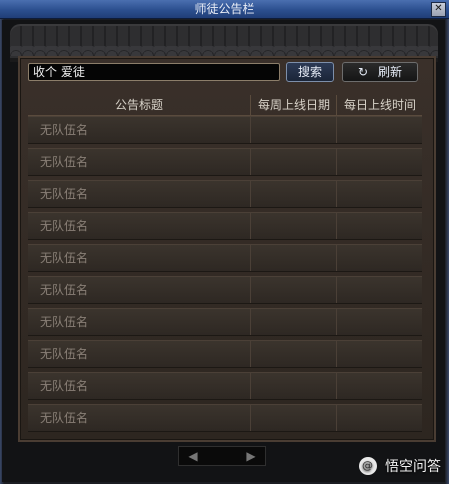  What do you see at coordinates (310, 72) in the screenshot?
I see `search-button: 搜索` at bounding box center [310, 72].